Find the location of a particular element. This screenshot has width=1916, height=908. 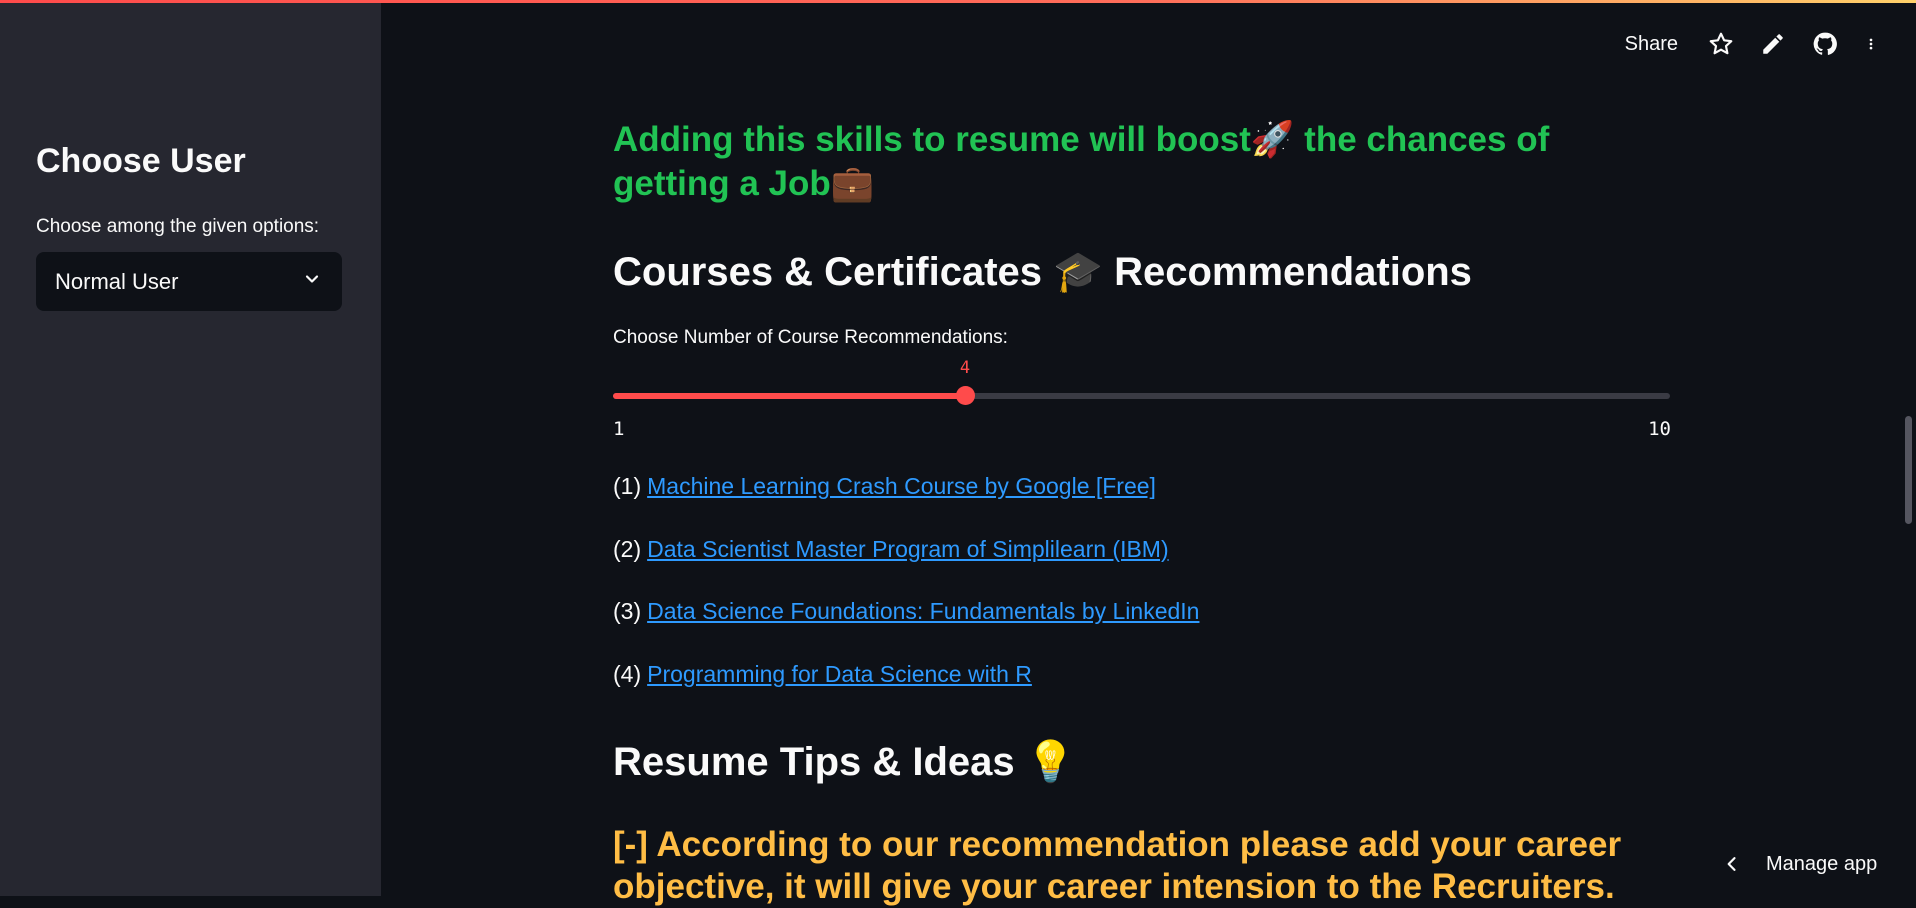

slider-fill is located at coordinates (789, 396).